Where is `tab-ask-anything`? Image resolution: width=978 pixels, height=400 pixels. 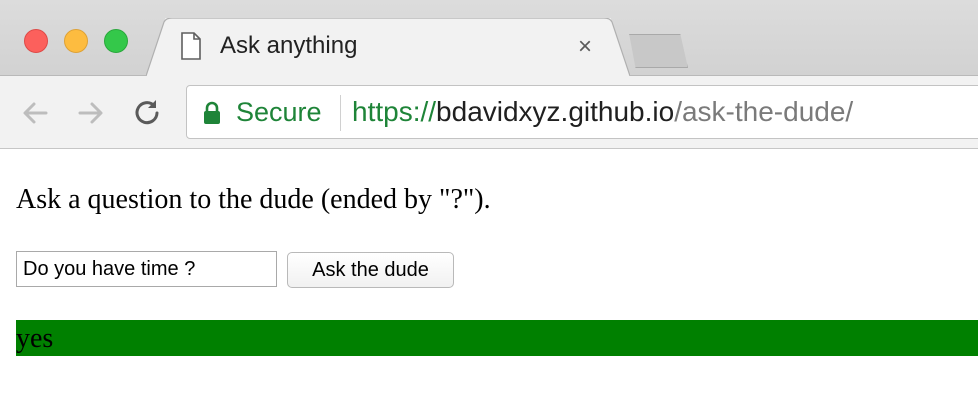
tab-ask-anything is located at coordinates (388, 47).